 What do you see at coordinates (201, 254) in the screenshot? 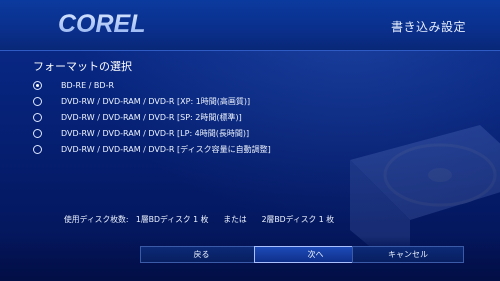
I see `back-button: 戻る` at bounding box center [201, 254].